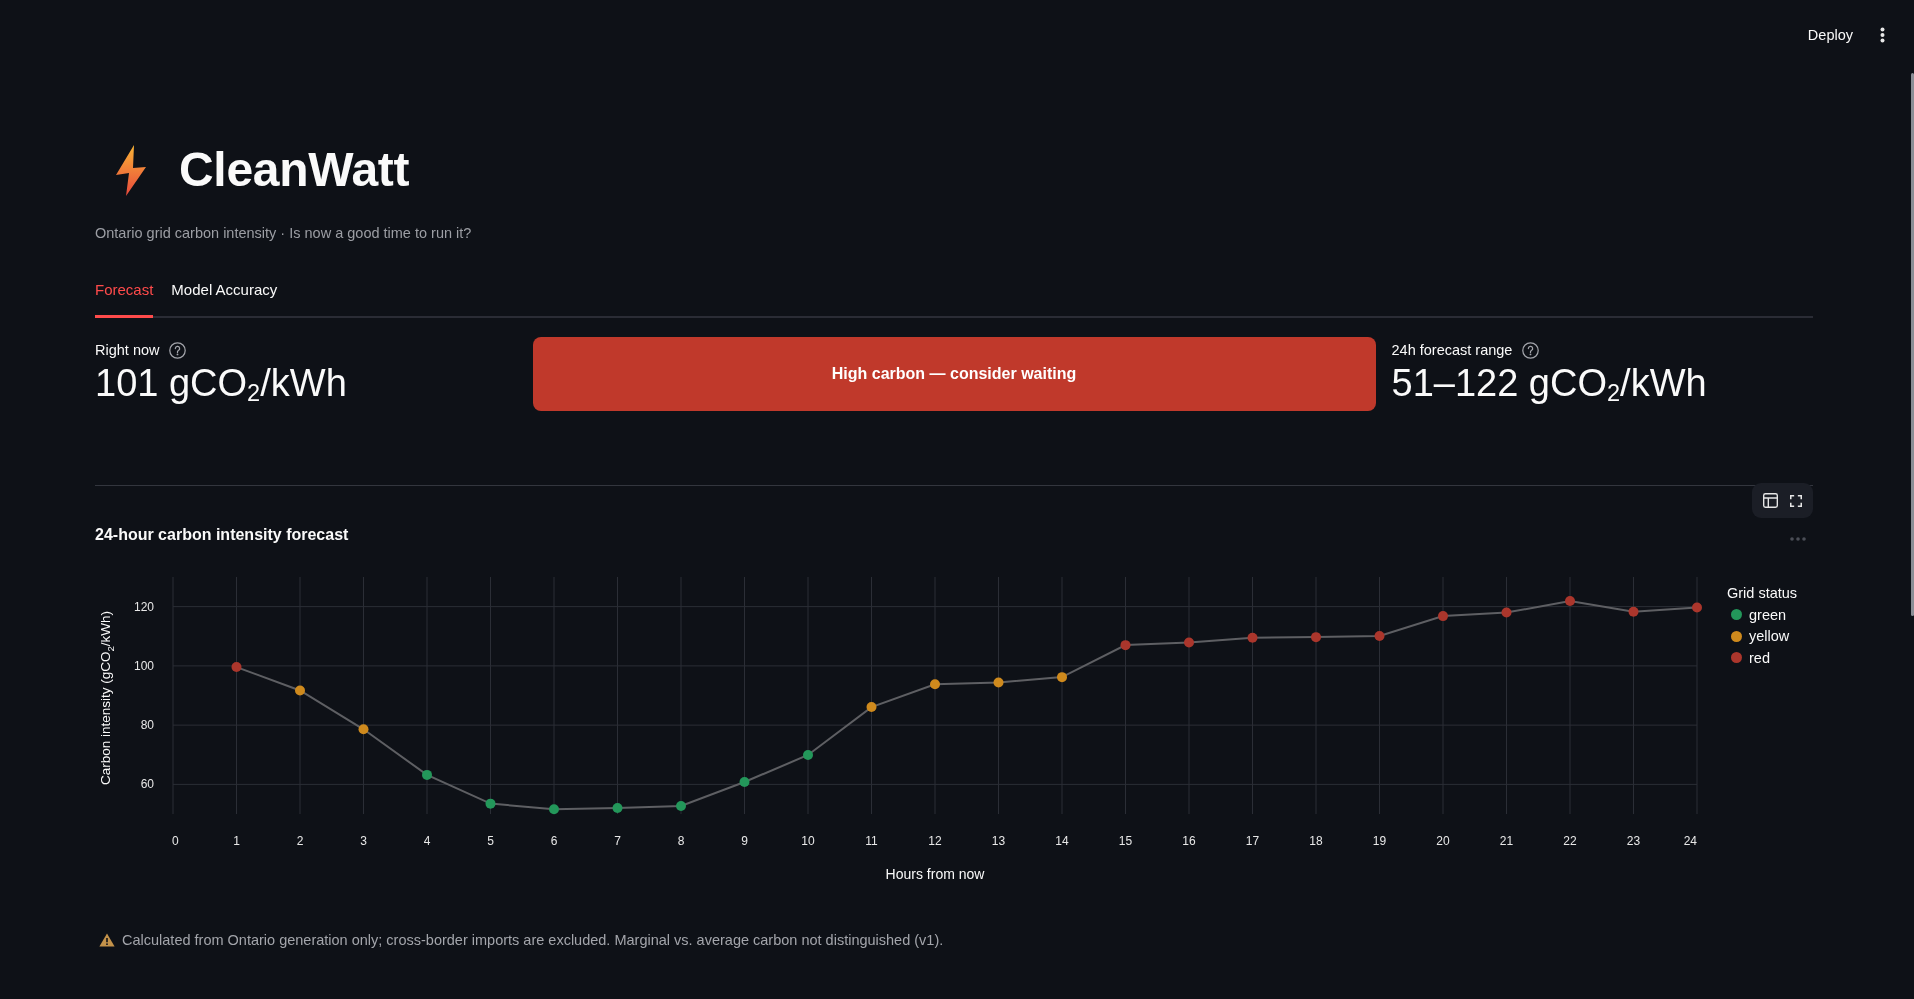  I want to click on x-axis-title: Hours from now, so click(935, 874).